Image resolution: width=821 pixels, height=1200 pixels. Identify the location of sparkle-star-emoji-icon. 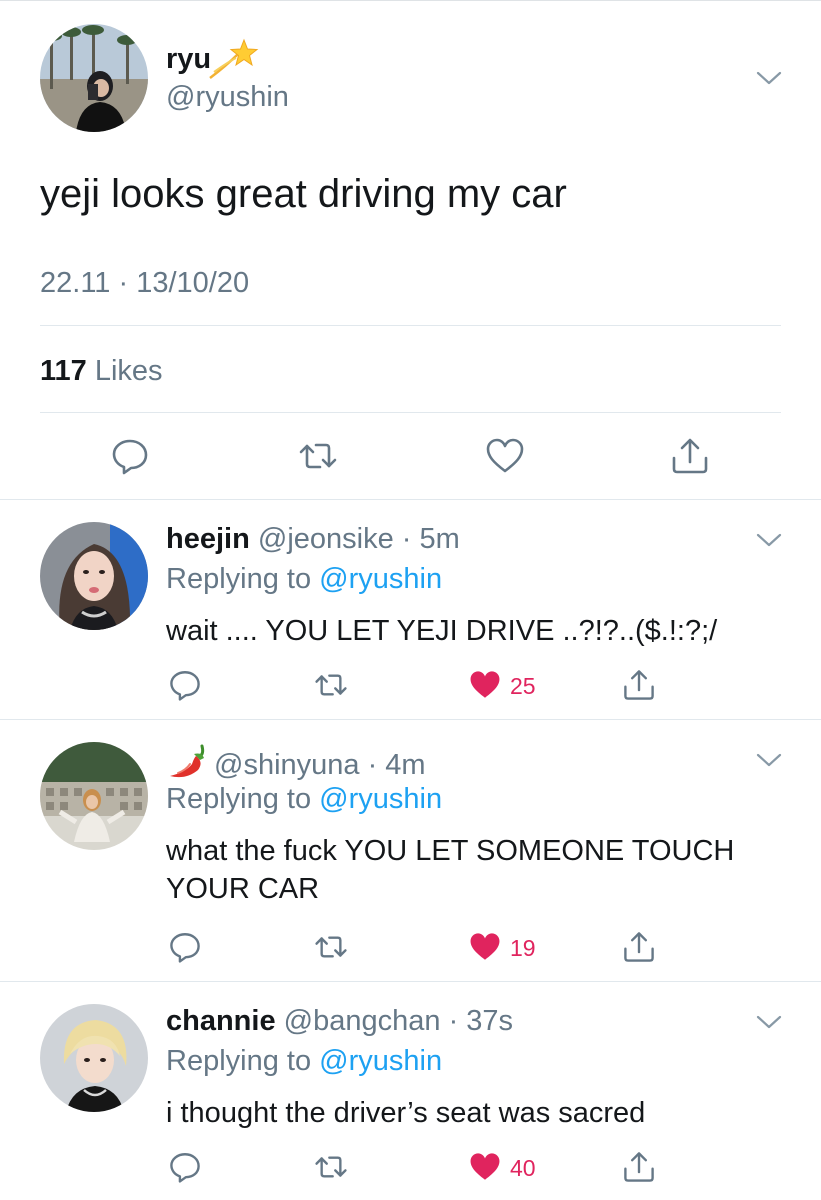
(234, 58).